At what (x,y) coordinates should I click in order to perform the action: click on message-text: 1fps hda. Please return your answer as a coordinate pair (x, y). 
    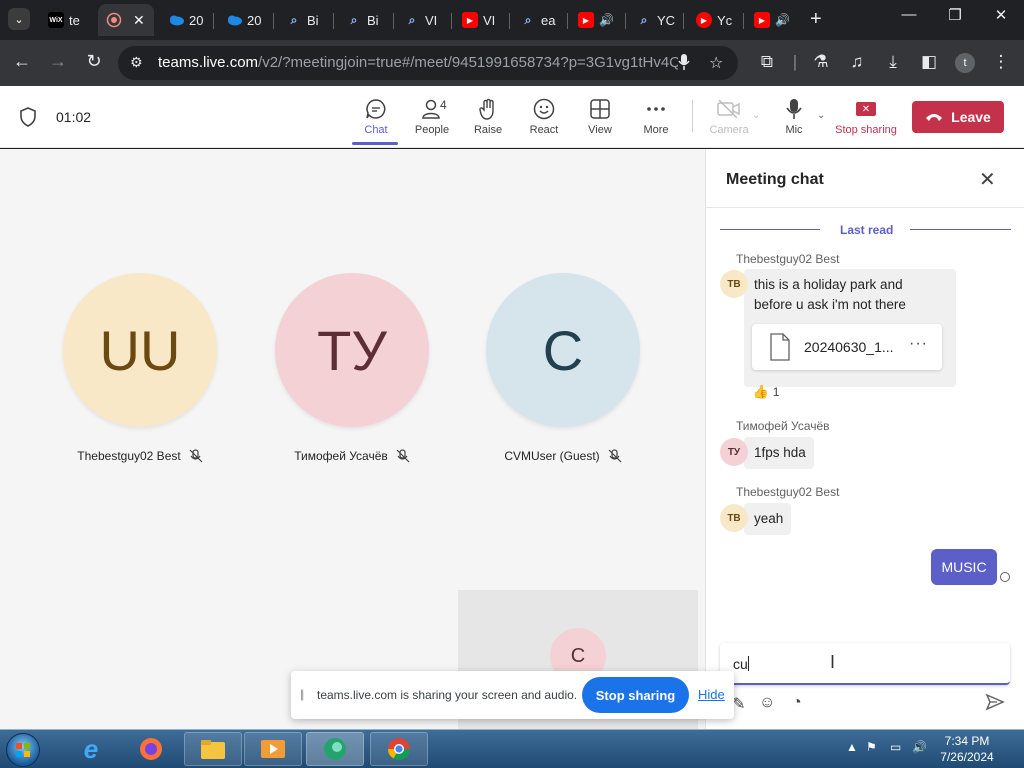
    Looking at the image, I should click on (780, 452).